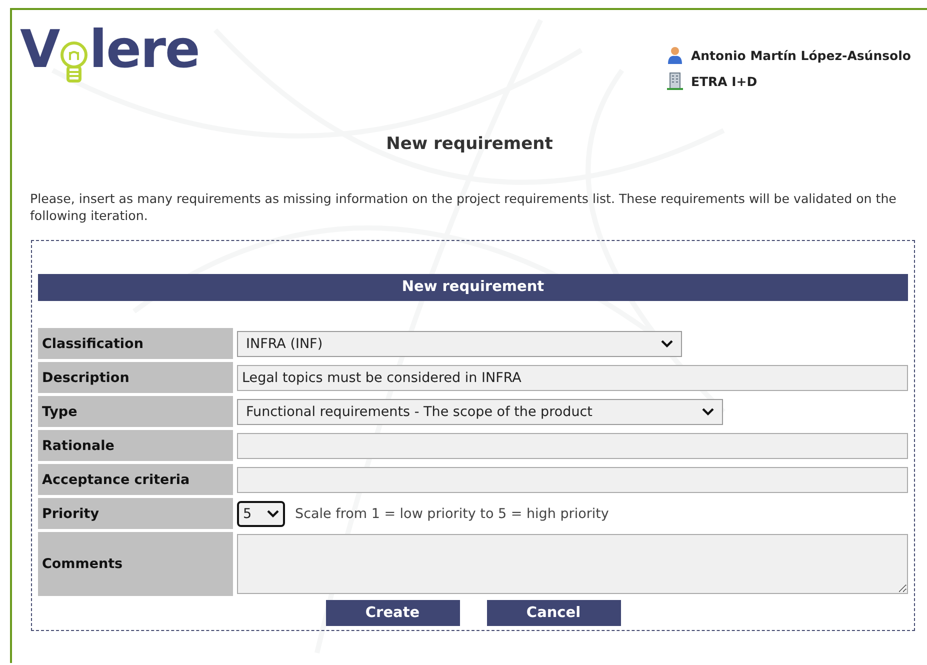  Describe the element at coordinates (724, 81) in the screenshot. I see `organization-name: ETRA I+D` at that location.